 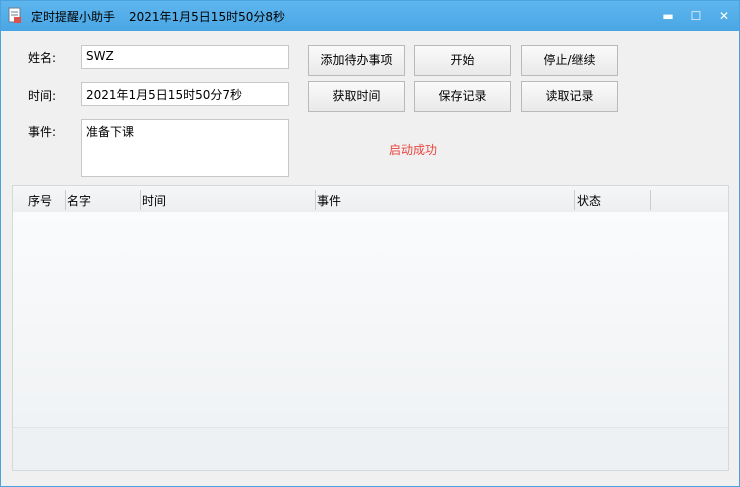 What do you see at coordinates (370, 199) in the screenshot?
I see `table-header: 序号 名字 时间 事件 状态` at bounding box center [370, 199].